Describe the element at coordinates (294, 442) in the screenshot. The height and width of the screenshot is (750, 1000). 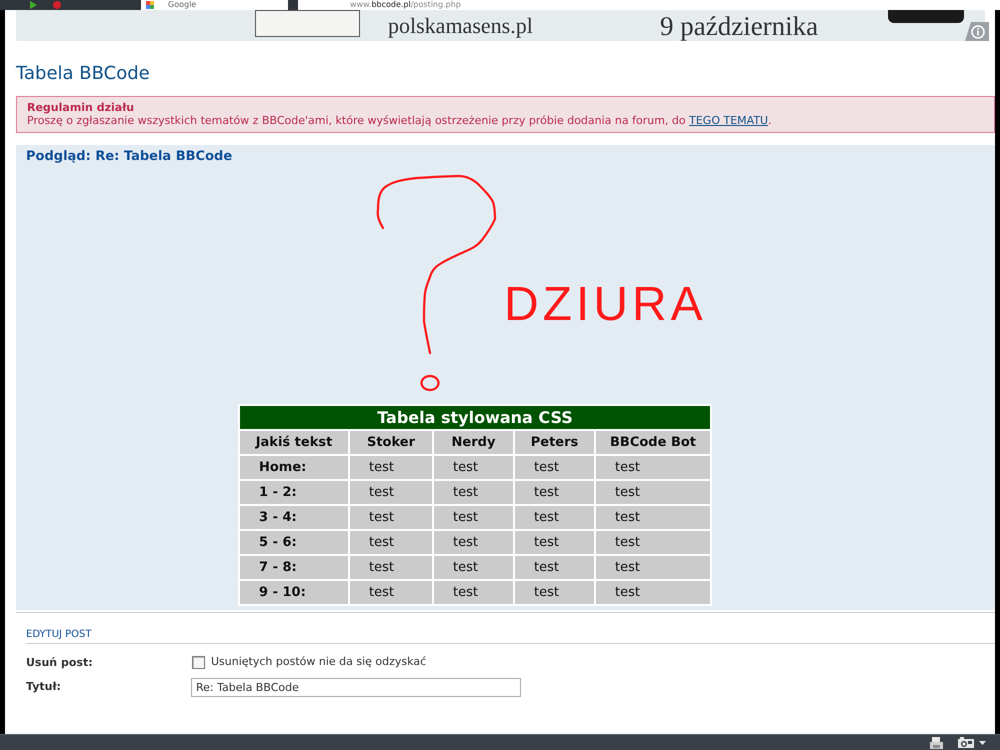
I see `column-header: Jakiś tekst` at that location.